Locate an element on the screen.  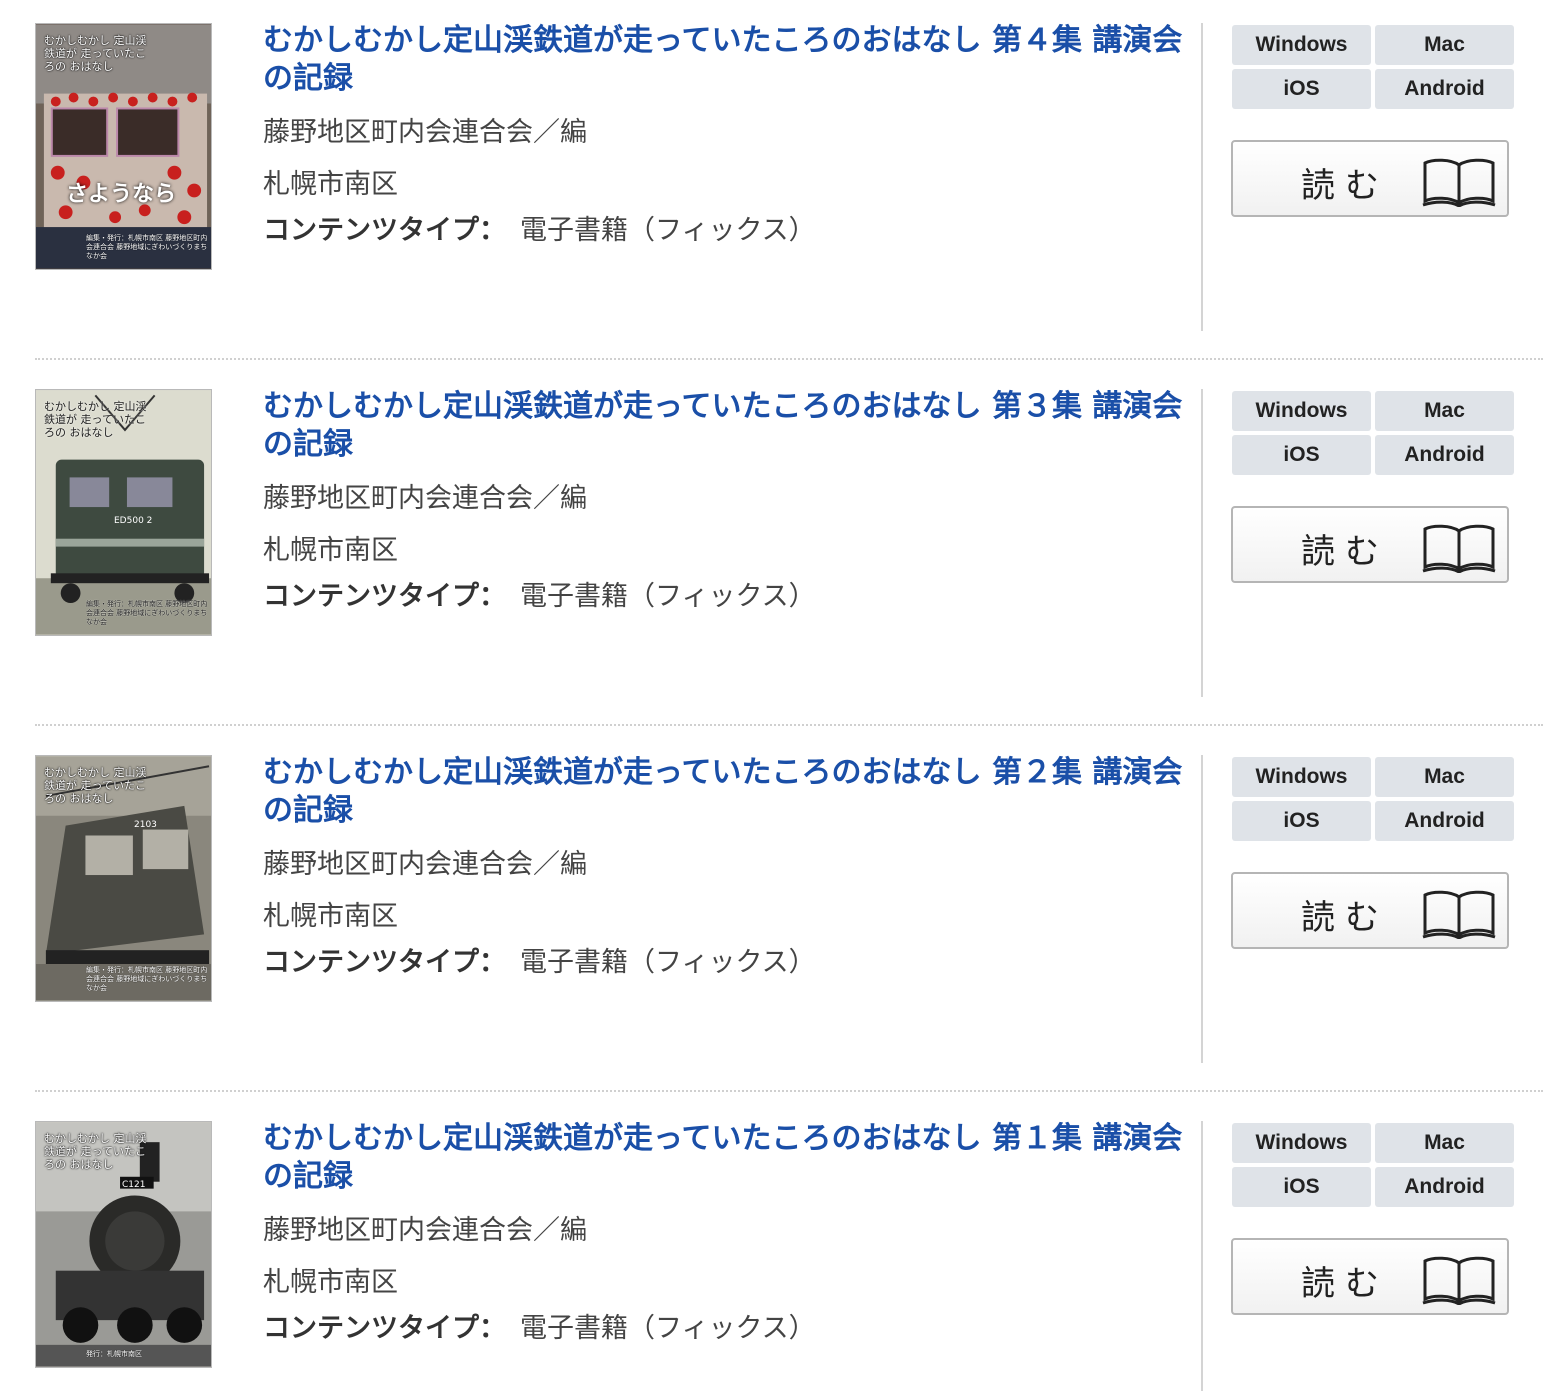
cover-plate-text: 2103 is located at coordinates (145, 825).